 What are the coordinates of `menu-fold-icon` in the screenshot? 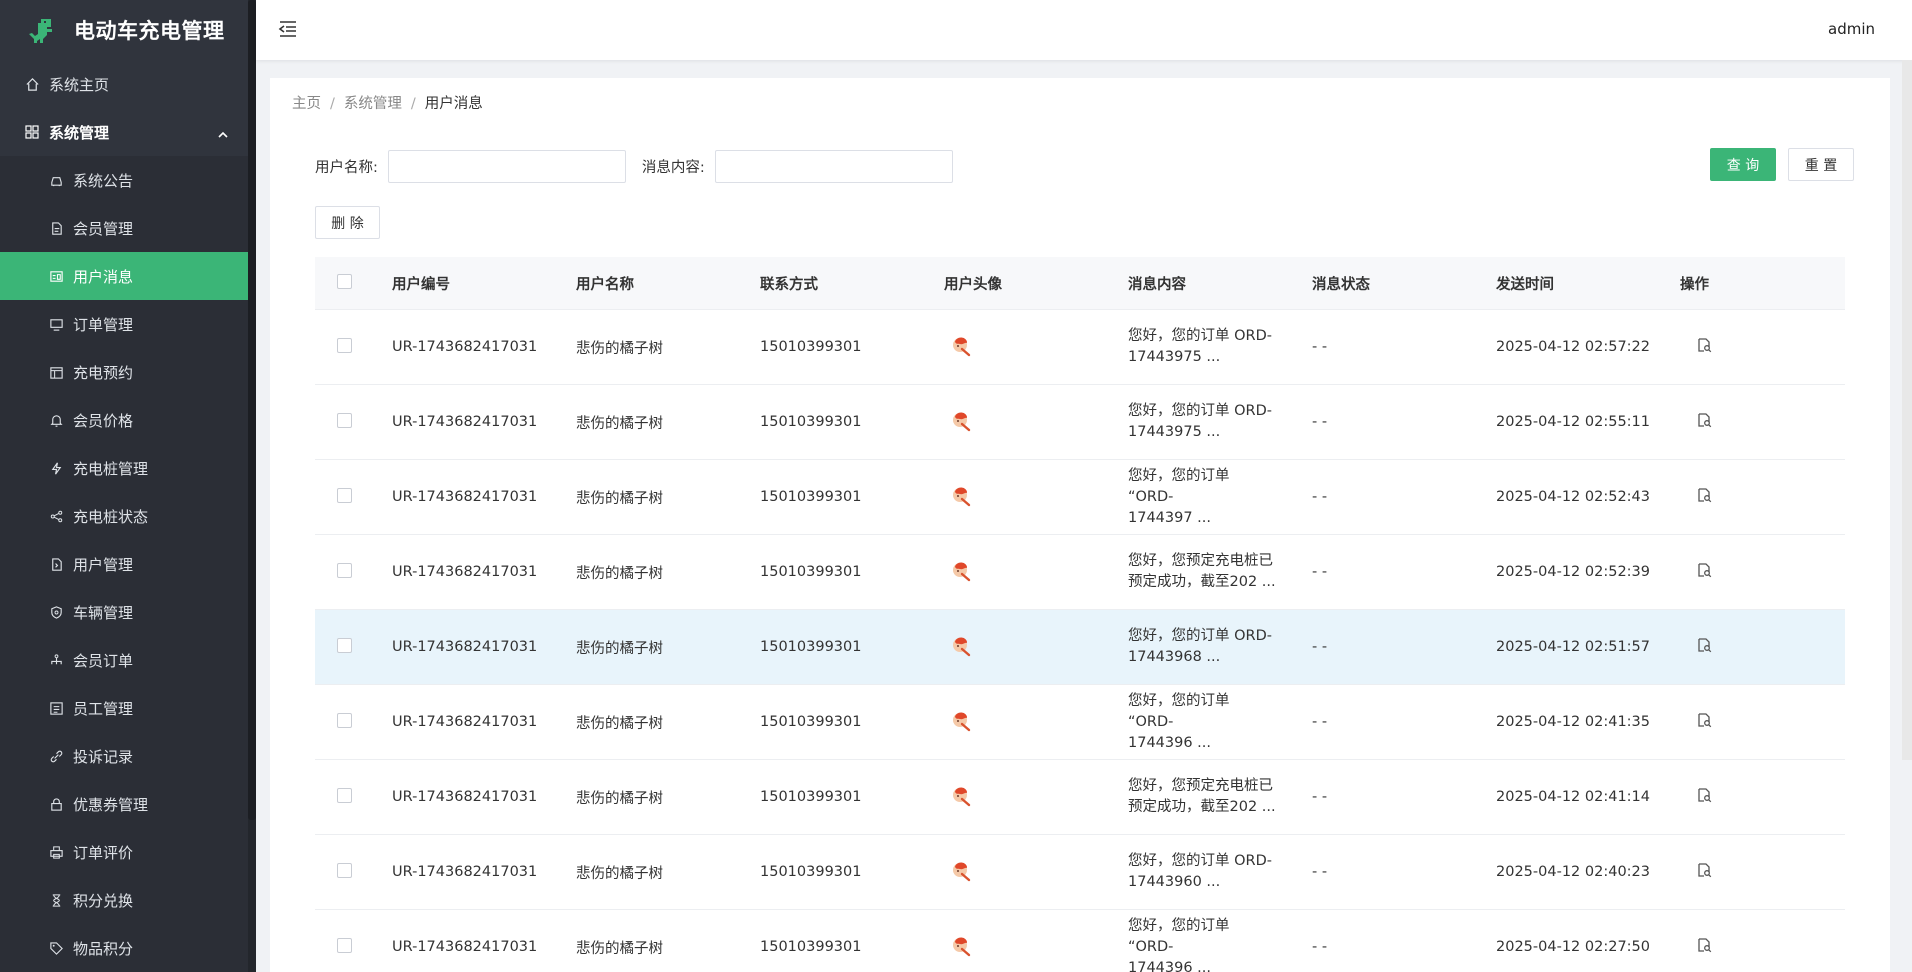 It's located at (289, 30).